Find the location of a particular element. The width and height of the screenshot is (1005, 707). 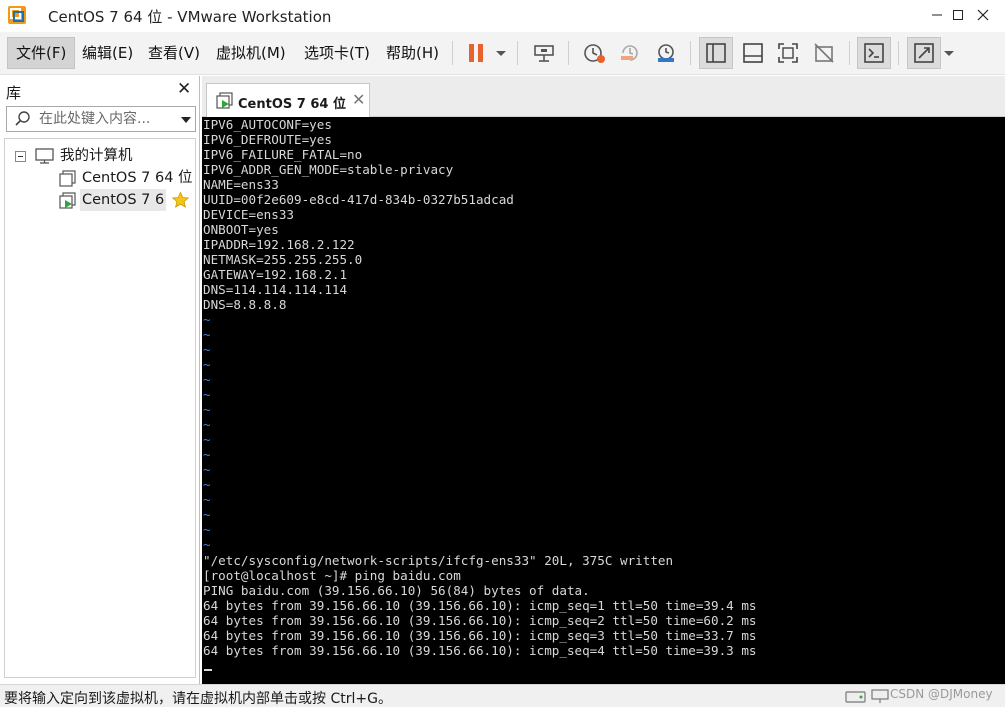

library-close-icon: ✕ is located at coordinates (184, 89).